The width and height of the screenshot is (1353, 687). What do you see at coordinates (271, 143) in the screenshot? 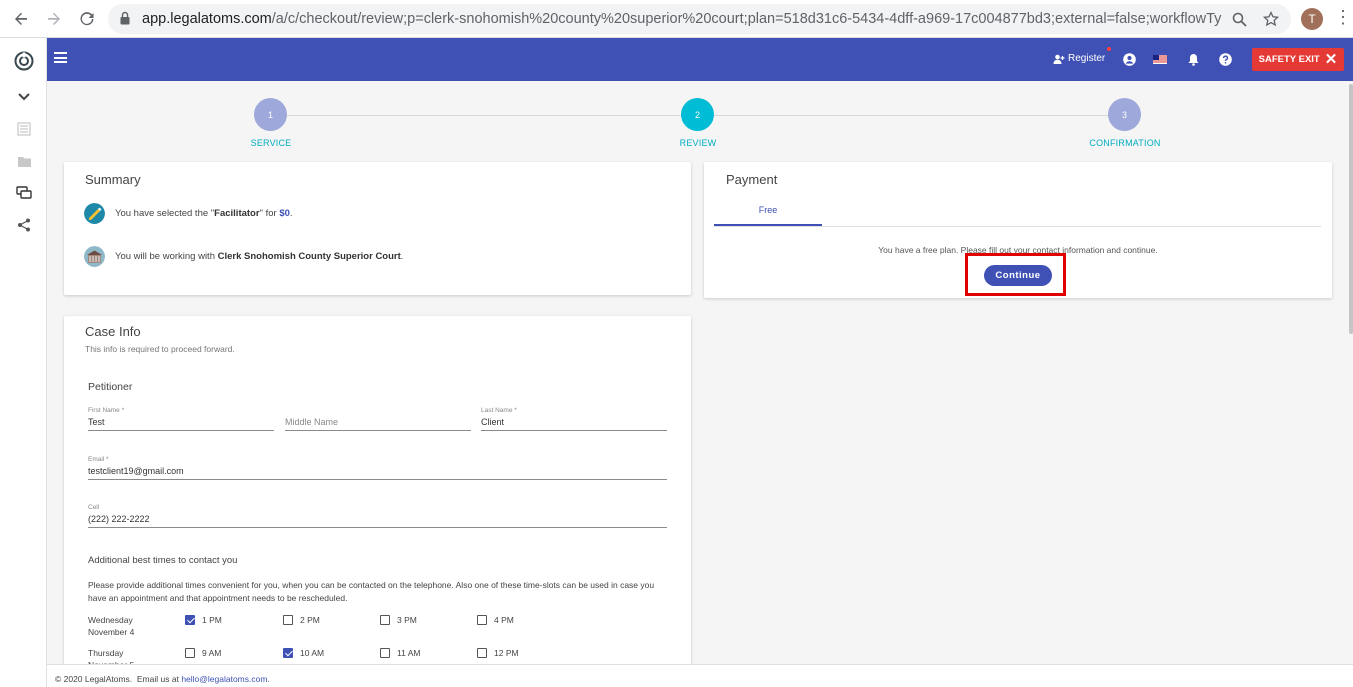
I see `step-1-label: SERVICE` at bounding box center [271, 143].